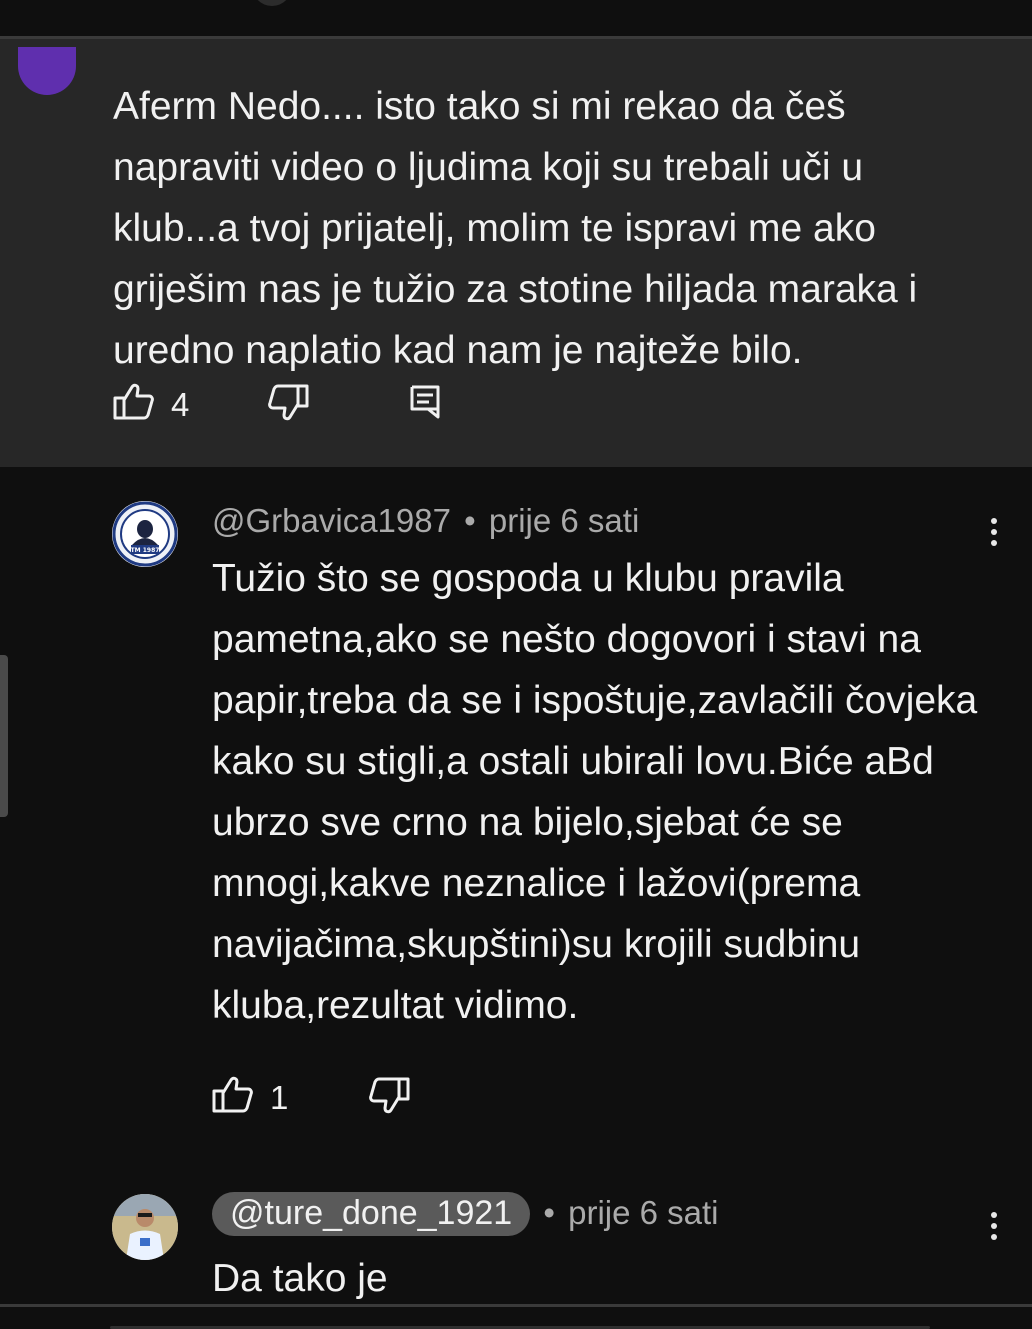 The width and height of the screenshot is (1032, 1329). I want to click on comment-meta: @Grbavica1987 • prije 6 sati, so click(425, 521).